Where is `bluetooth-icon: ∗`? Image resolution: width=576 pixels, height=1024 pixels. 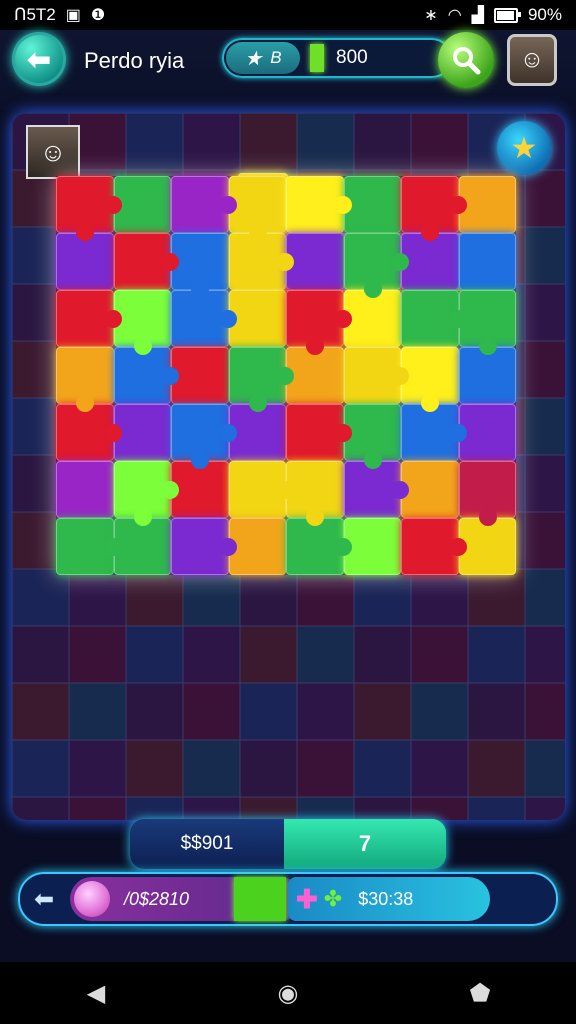 bluetooth-icon: ∗ is located at coordinates (431, 15).